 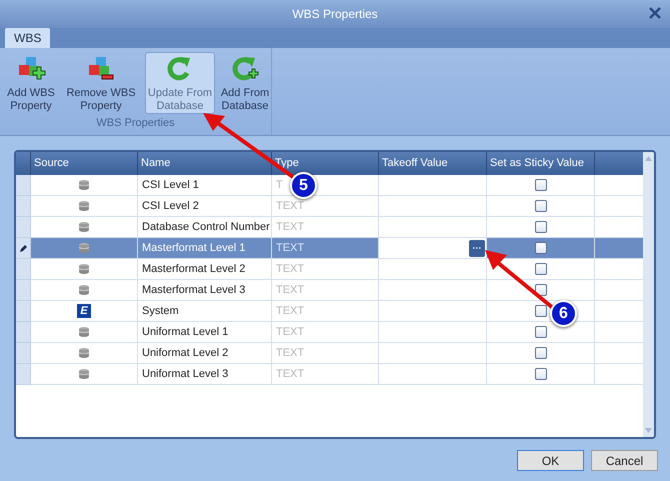 What do you see at coordinates (194, 290) in the screenshot?
I see `table-cell-text: Masterformat Level 3` at bounding box center [194, 290].